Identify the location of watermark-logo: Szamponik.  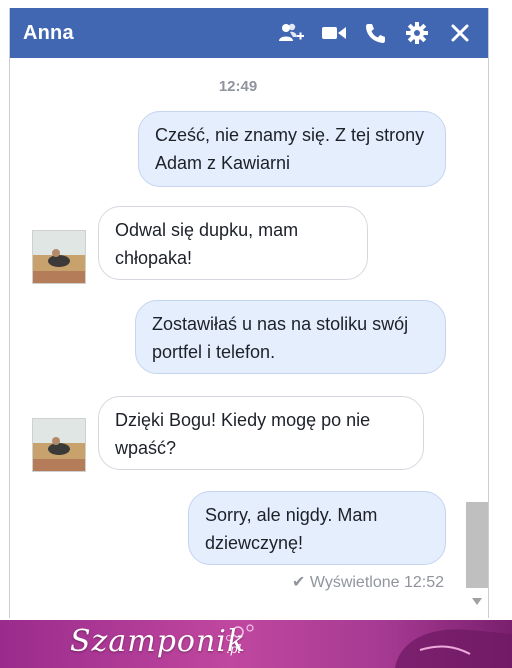
(158, 641).